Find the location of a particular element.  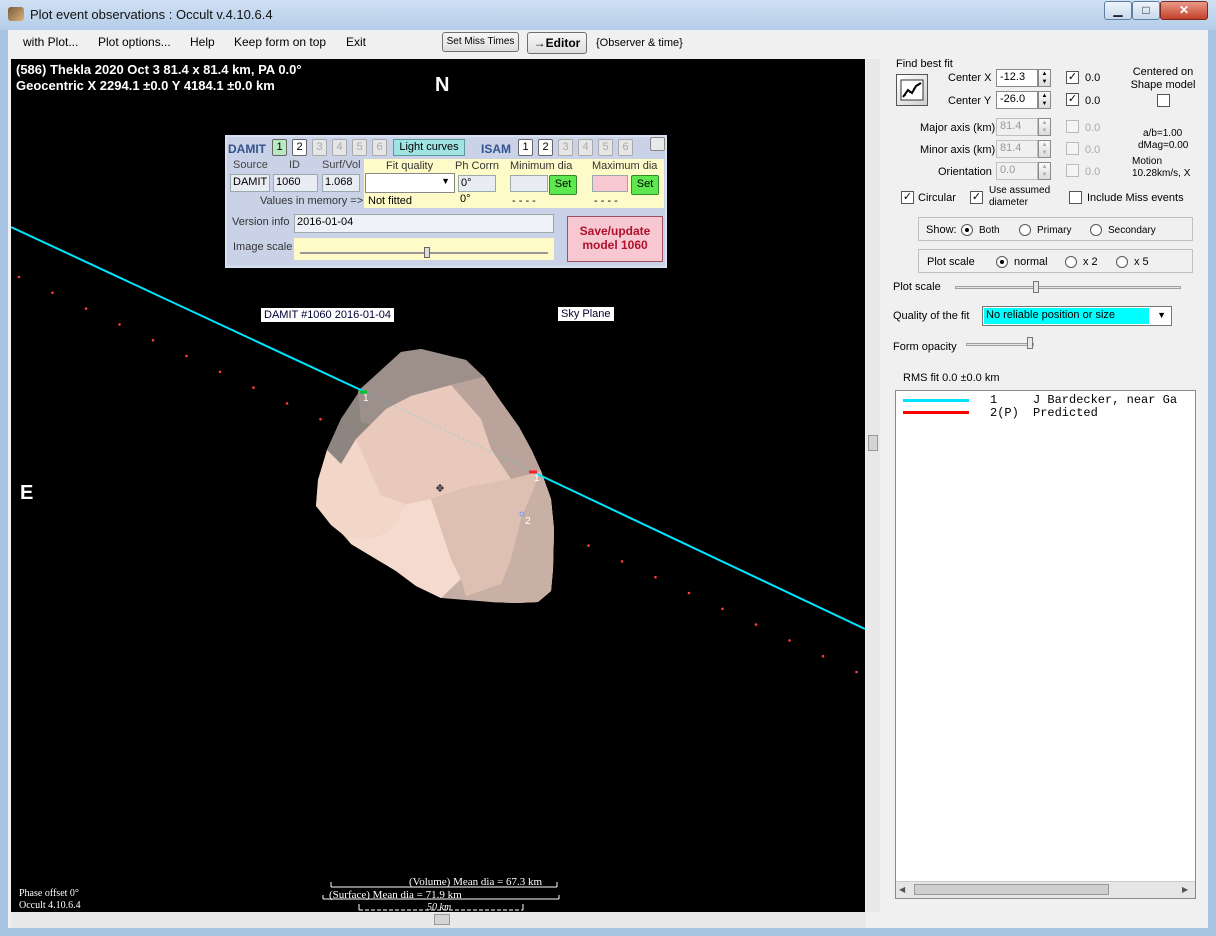

damit-model-3-button: 3 is located at coordinates (319, 147).